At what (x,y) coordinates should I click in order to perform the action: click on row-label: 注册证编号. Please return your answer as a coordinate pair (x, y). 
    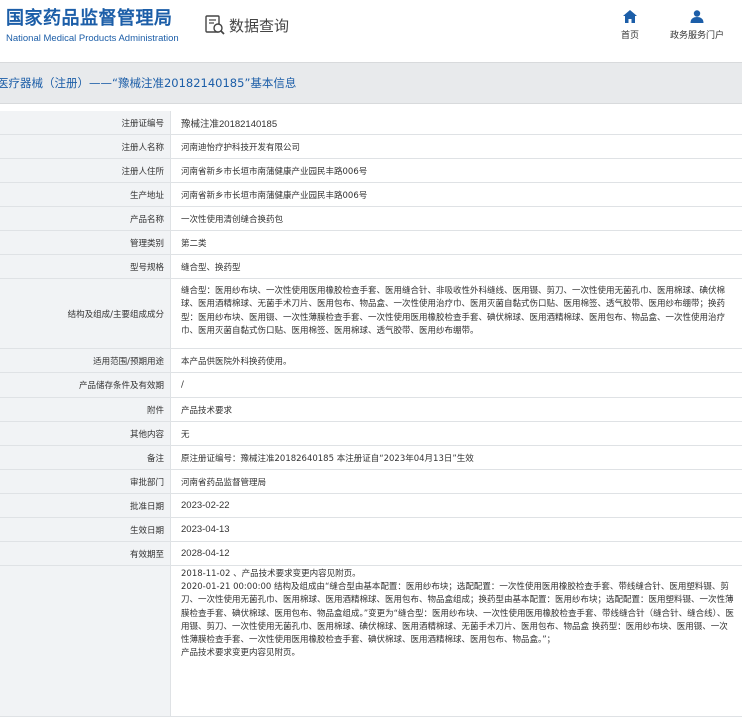
    Looking at the image, I should click on (85, 122).